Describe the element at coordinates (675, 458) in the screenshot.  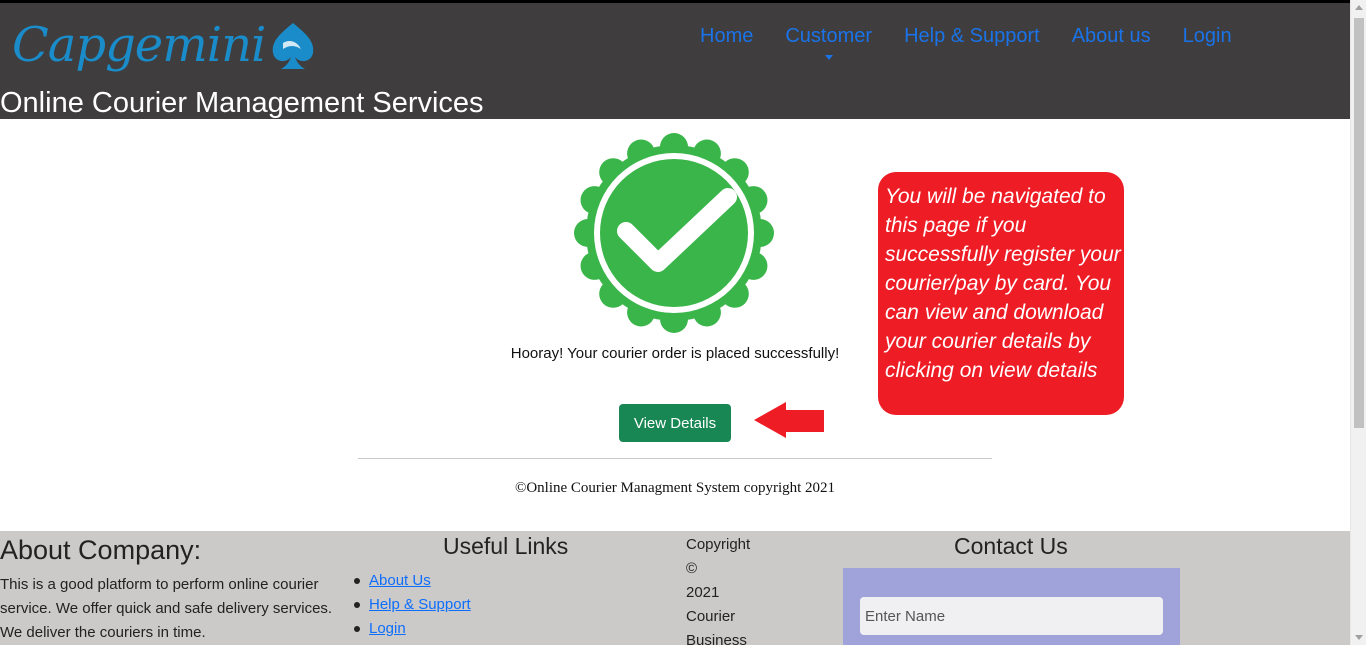
I see `divider` at that location.